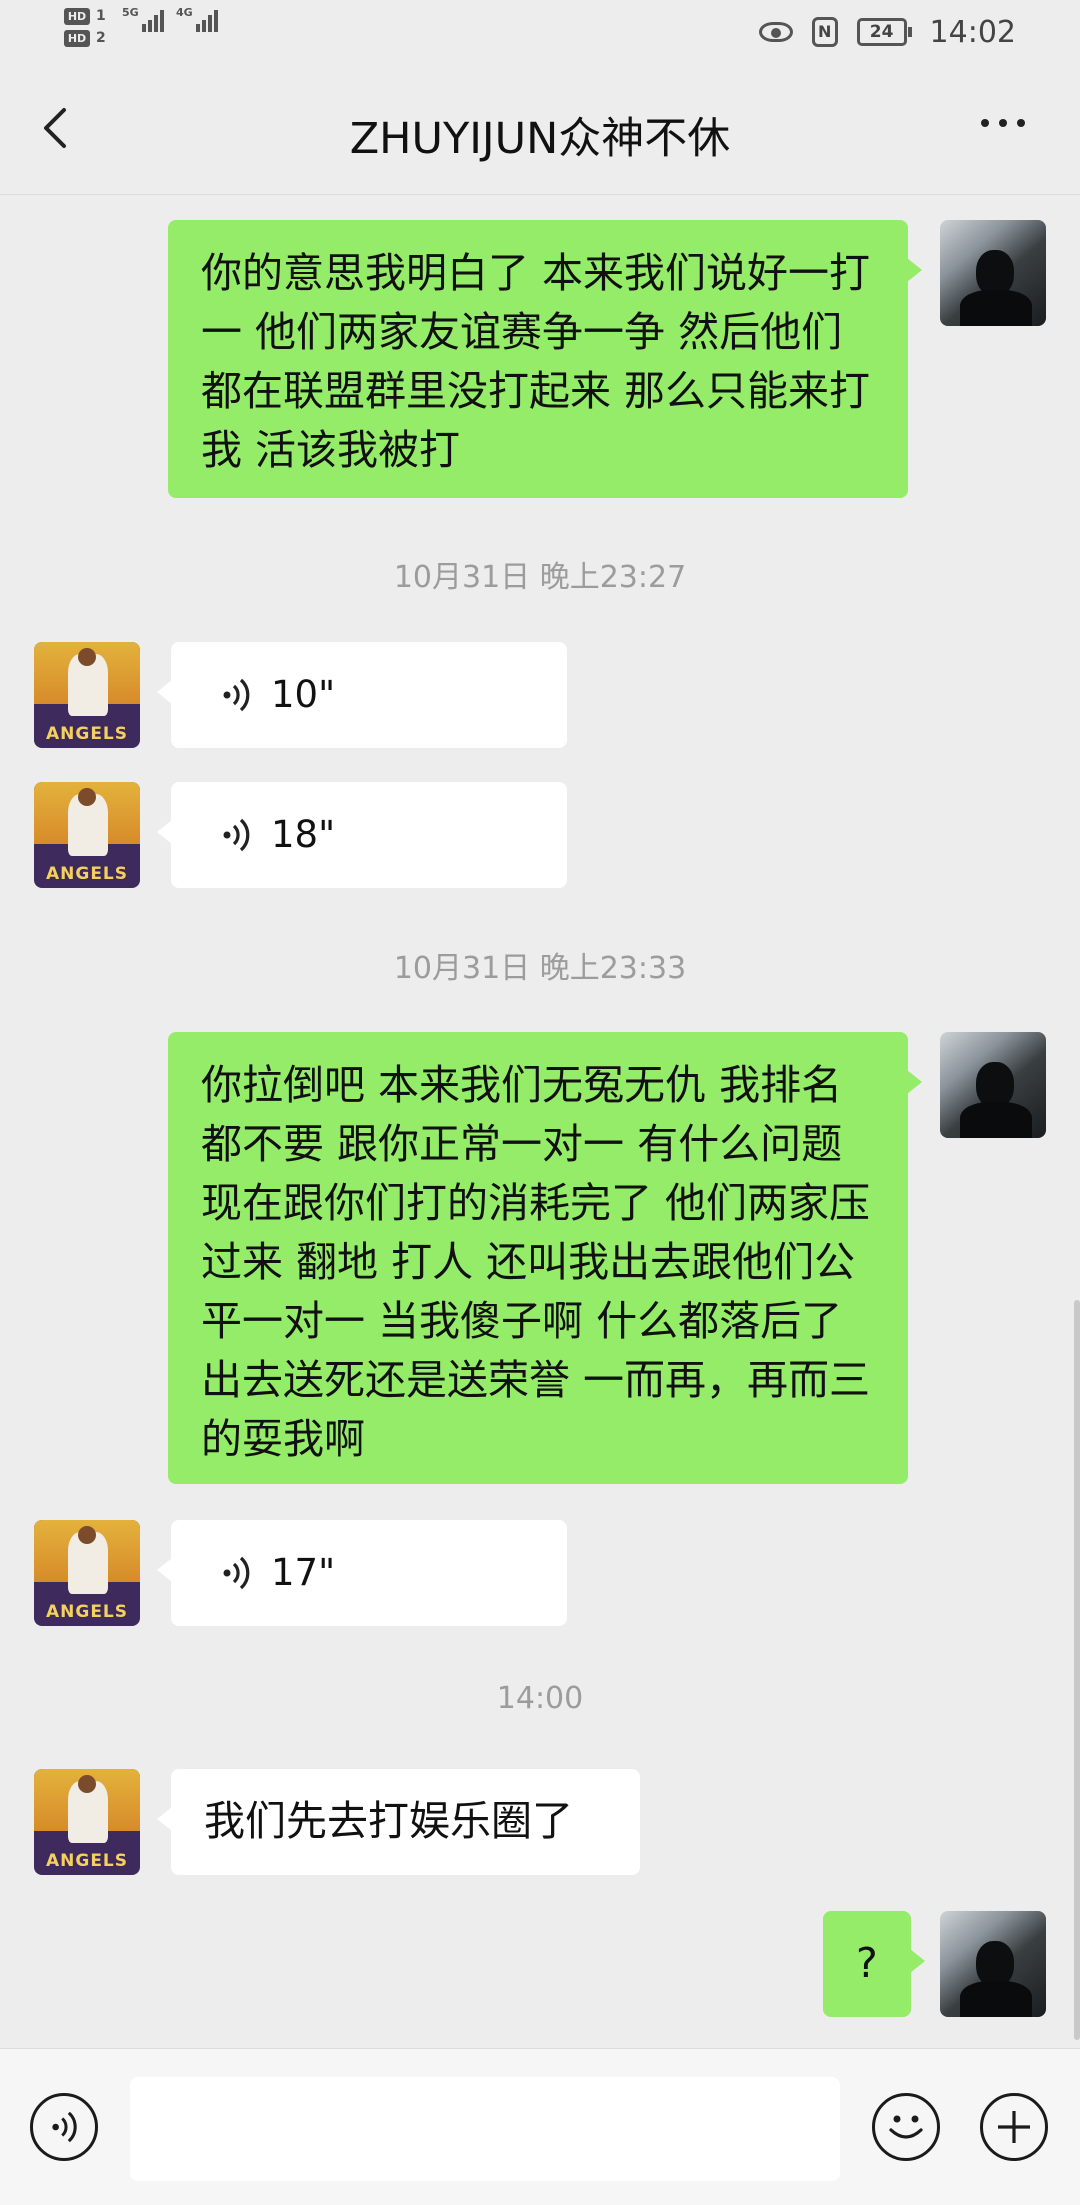 The image size is (1080, 2205). I want to click on more-functions-button, so click(1014, 2127).